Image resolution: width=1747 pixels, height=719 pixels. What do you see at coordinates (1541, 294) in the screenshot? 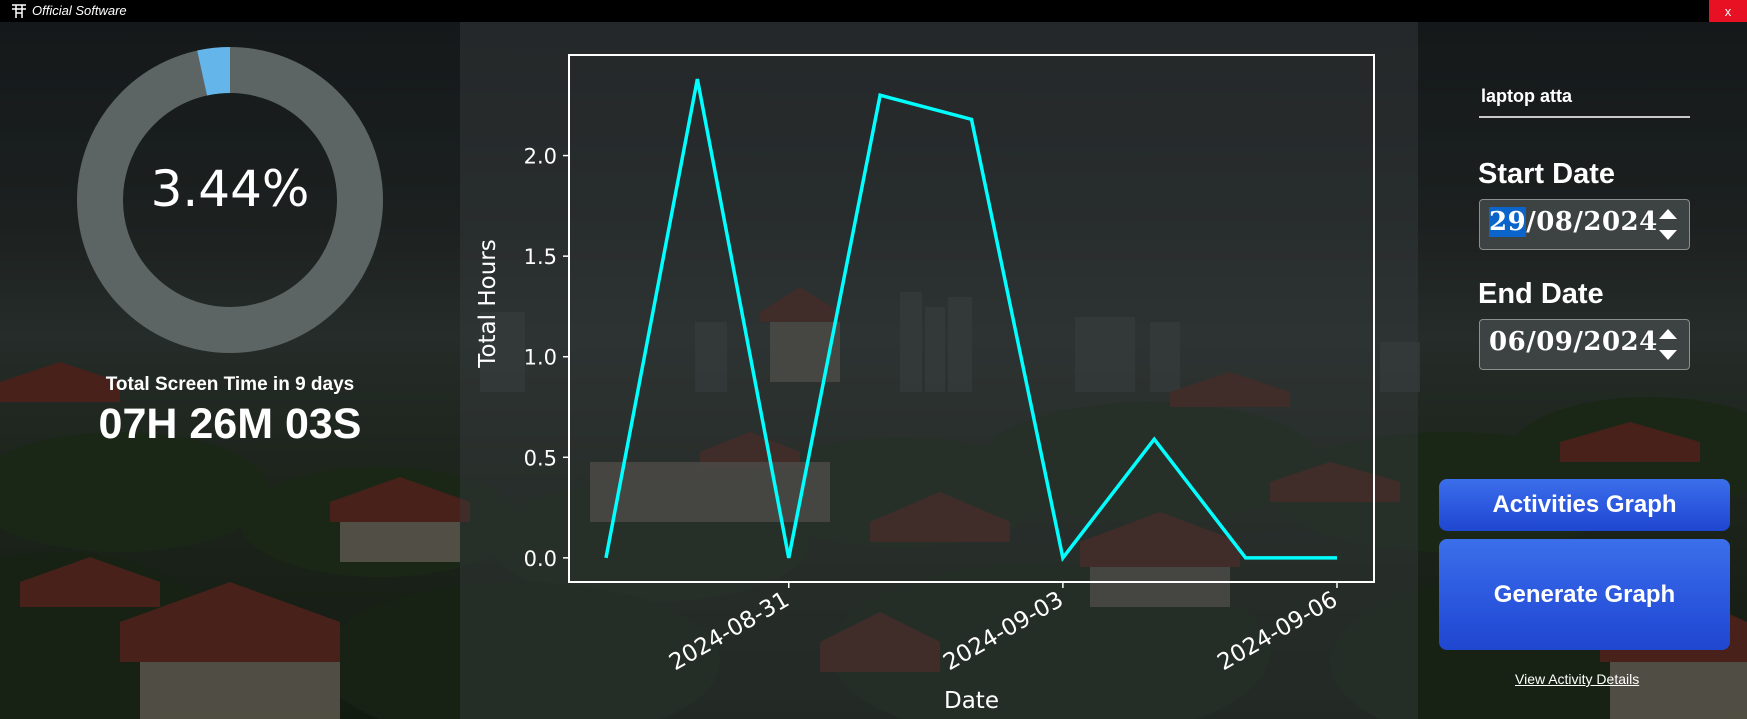
I see `end-date-label: End Date` at bounding box center [1541, 294].